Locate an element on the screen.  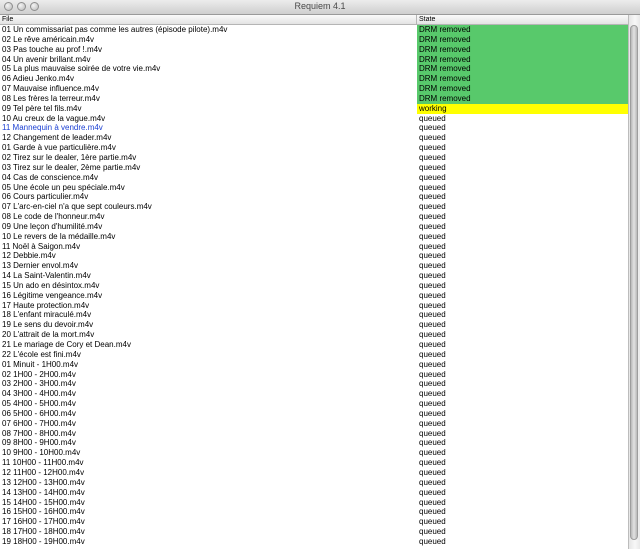
file-name-cell: 03 2H00 - 3H00.m4v is located at coordinates (39, 384).